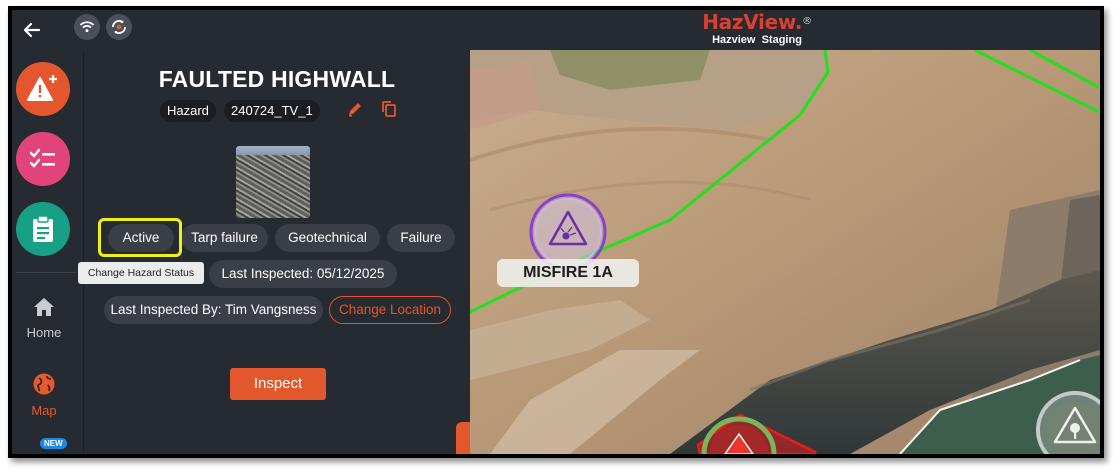  I want to click on clipboard-button, so click(43, 229).